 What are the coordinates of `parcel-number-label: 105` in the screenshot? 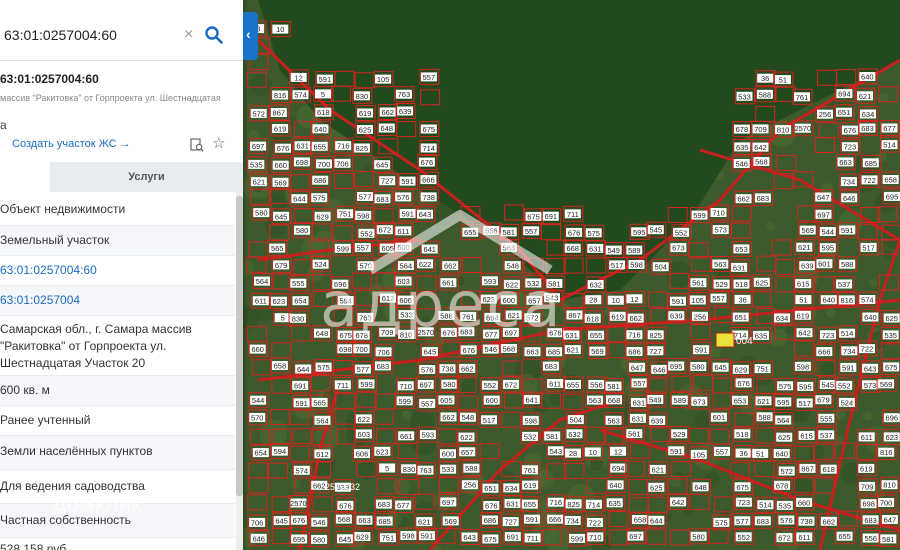 It's located at (699, 454).